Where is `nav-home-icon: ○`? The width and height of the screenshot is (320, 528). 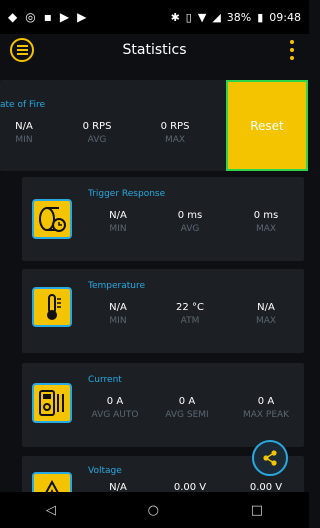
nav-home-icon: ○ is located at coordinates (153, 510).